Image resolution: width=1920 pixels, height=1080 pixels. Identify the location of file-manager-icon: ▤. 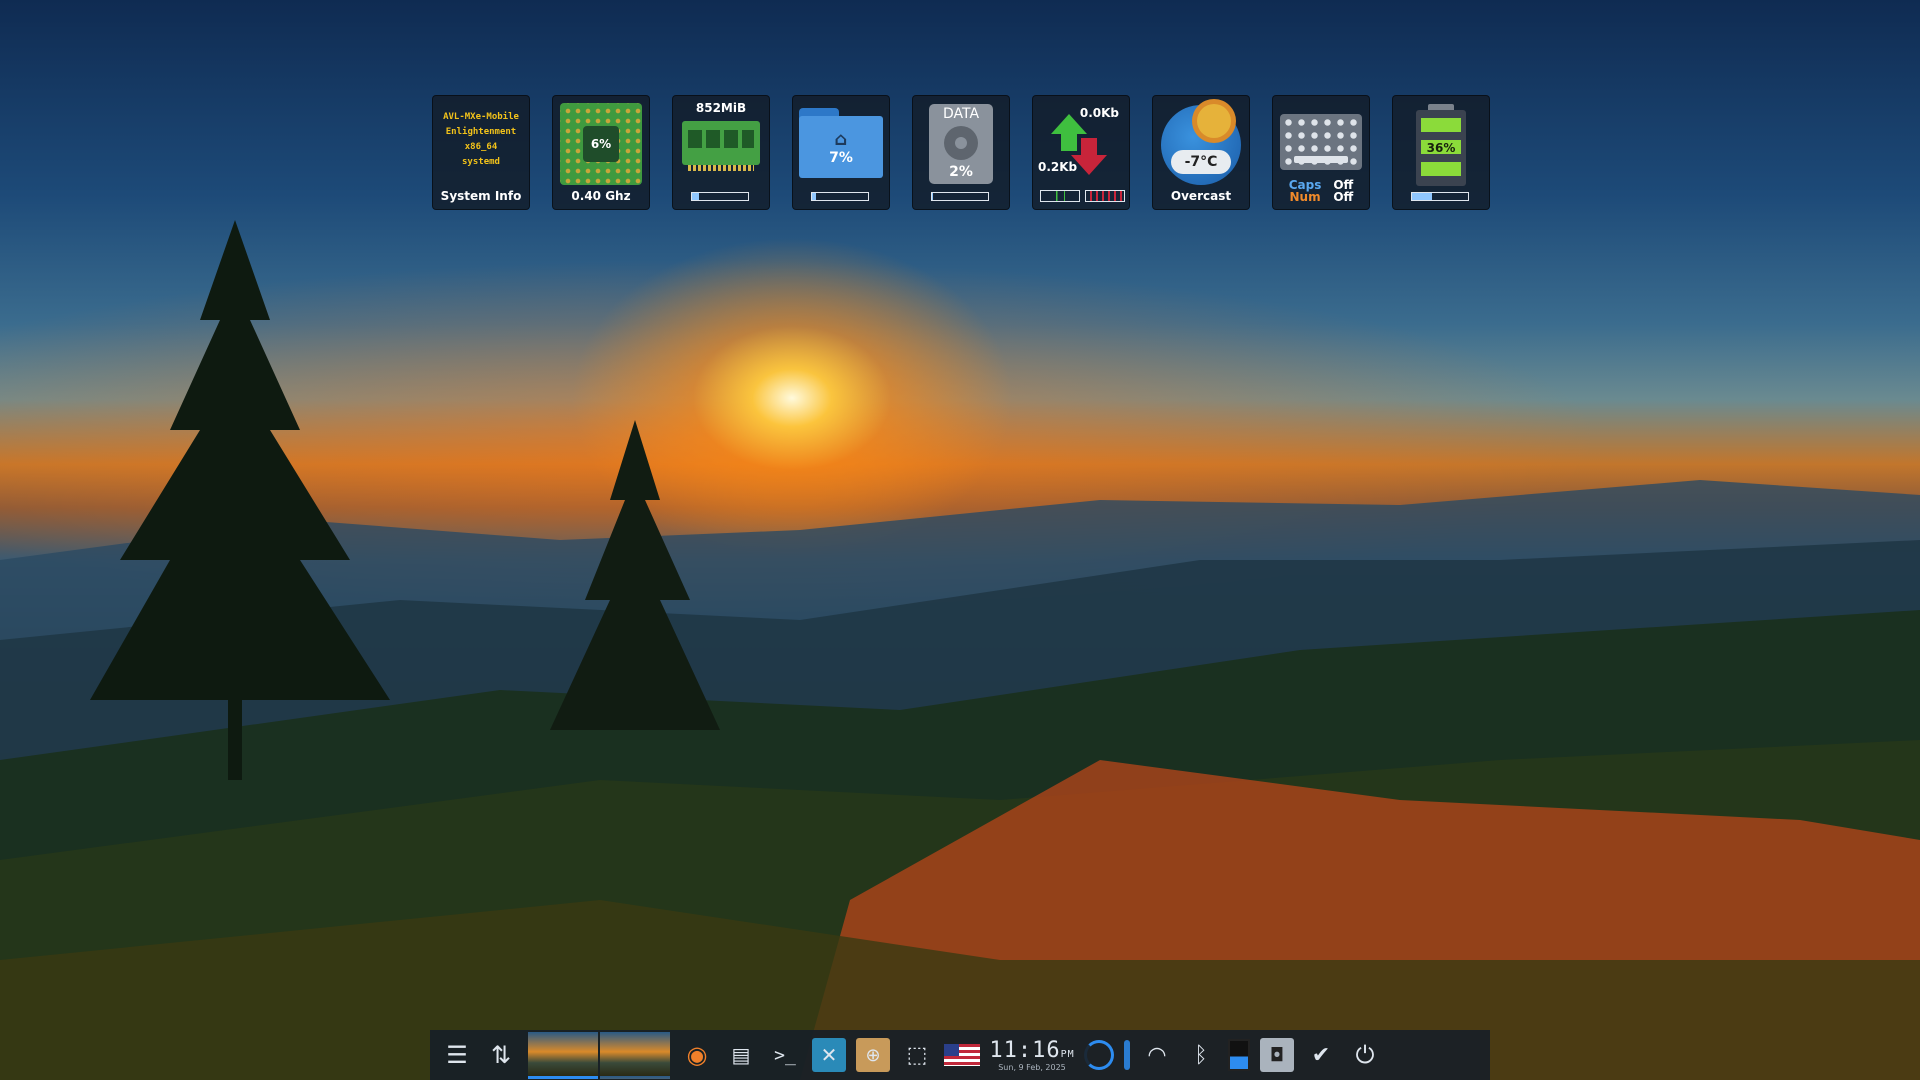
(741, 1055).